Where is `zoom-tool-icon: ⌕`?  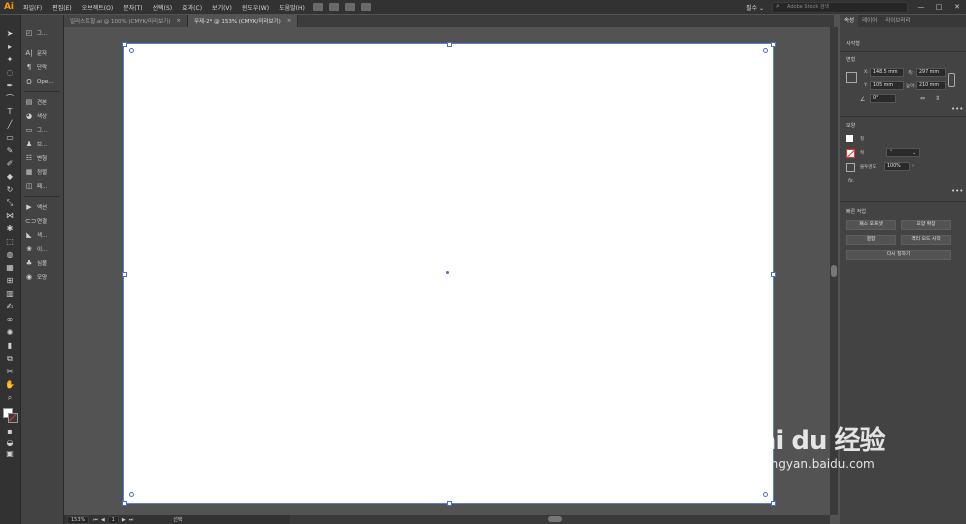 zoom-tool-icon: ⌕ is located at coordinates (10, 398).